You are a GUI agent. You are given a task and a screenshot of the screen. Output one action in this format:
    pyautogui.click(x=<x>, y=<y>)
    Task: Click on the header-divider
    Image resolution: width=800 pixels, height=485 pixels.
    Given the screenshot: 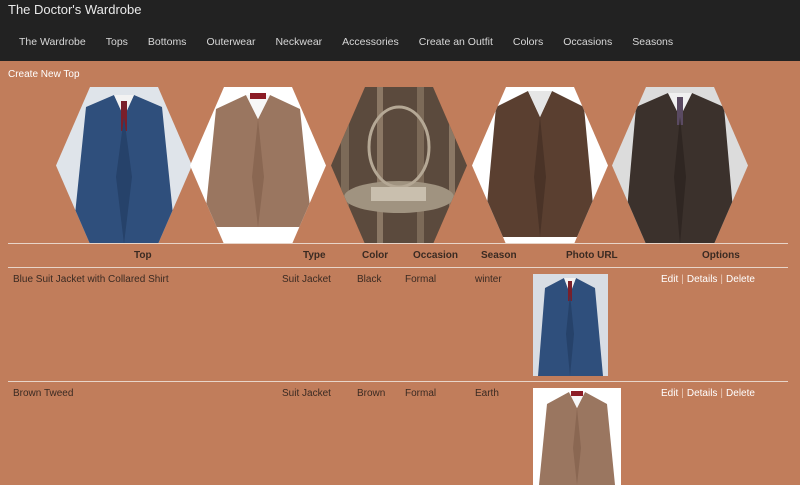 What is the action you would take?
    pyautogui.click(x=398, y=267)
    